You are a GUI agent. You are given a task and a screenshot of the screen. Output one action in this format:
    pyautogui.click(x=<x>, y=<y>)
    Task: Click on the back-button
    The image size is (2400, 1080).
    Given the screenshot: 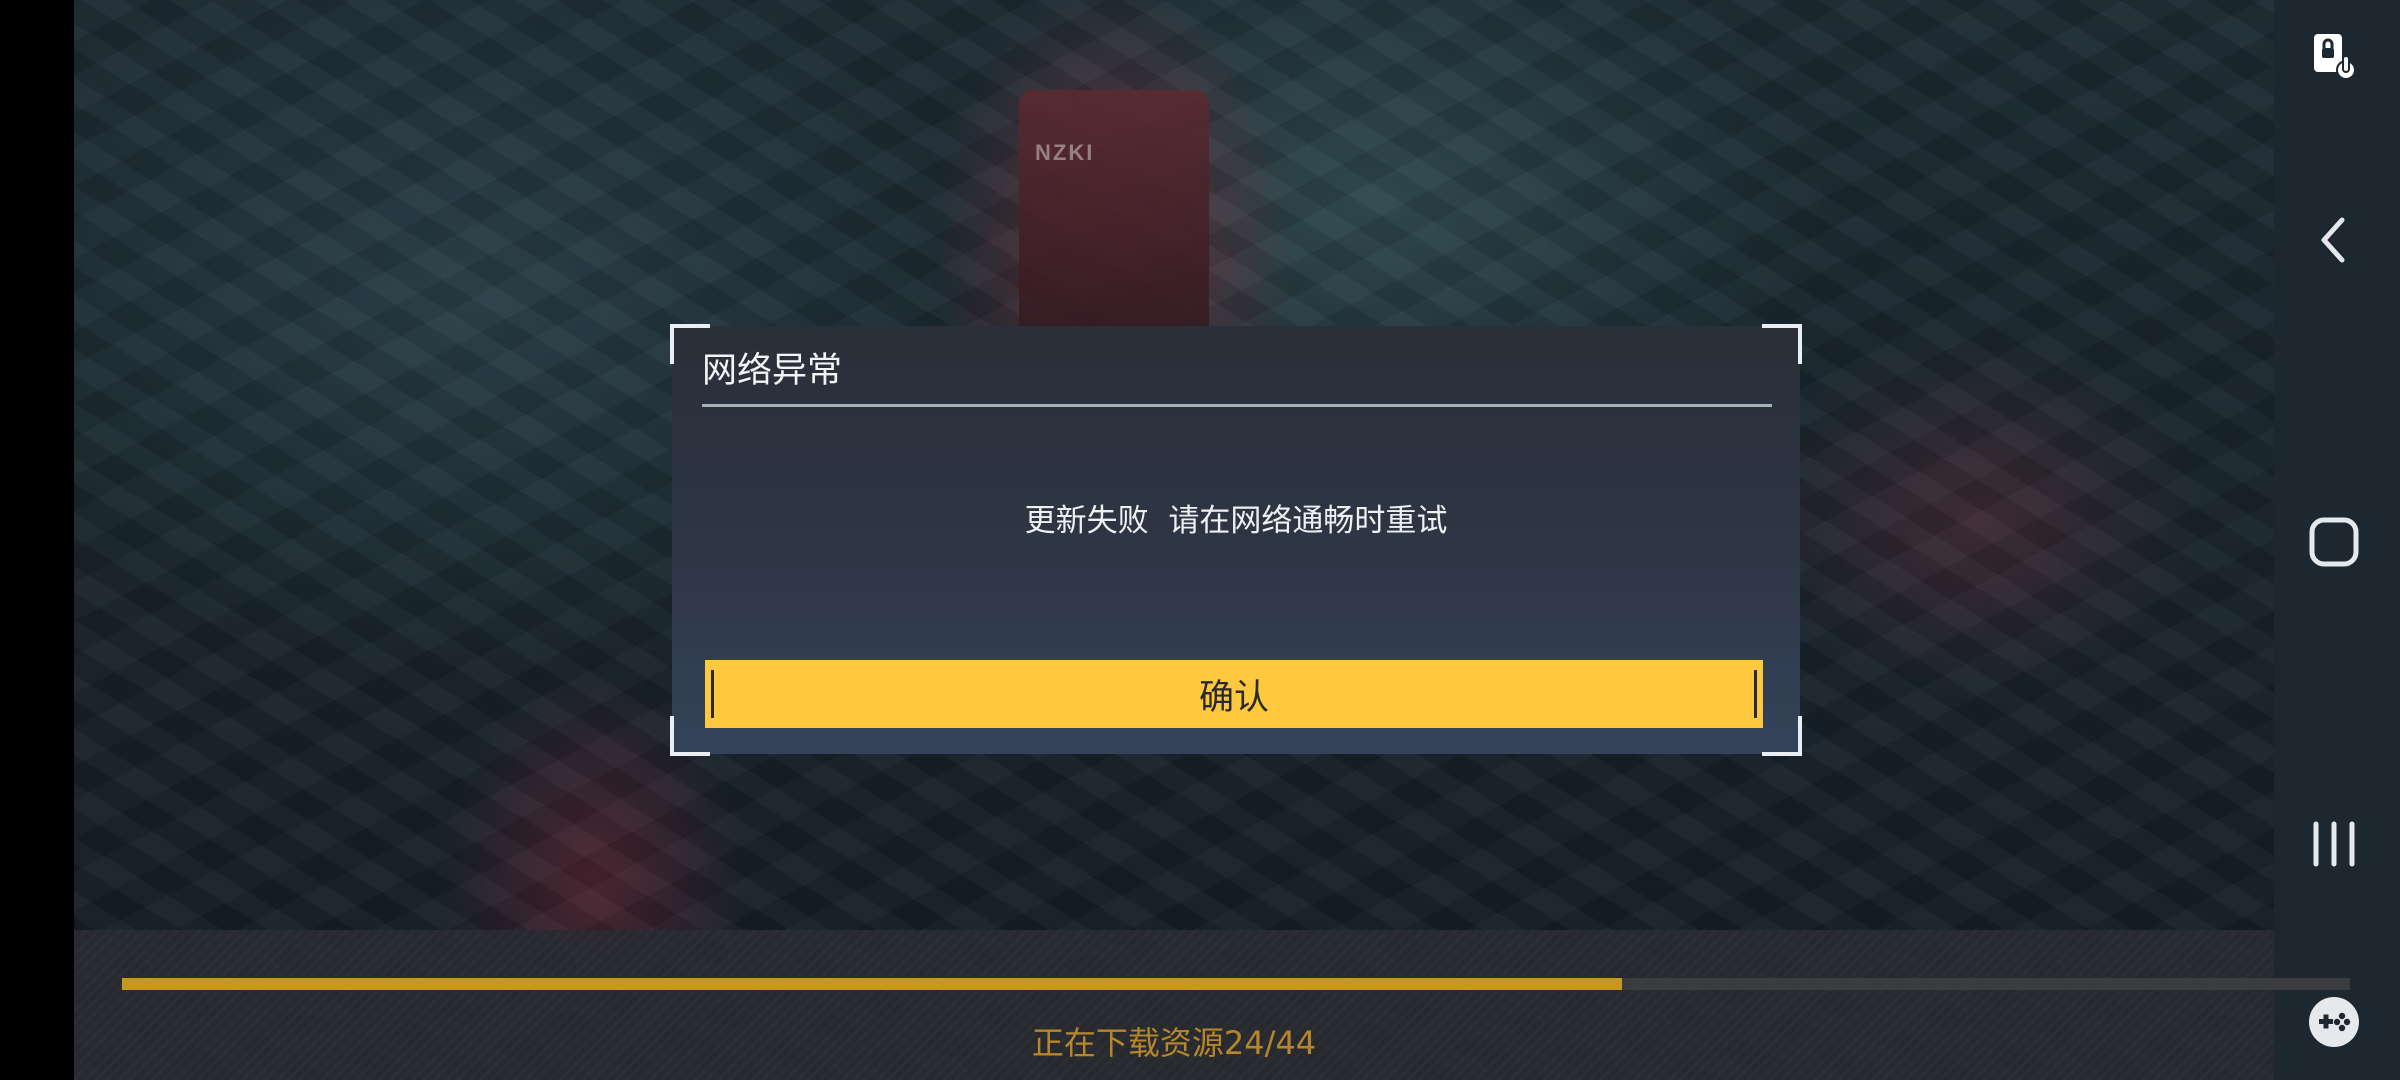 What is the action you would take?
    pyautogui.click(x=2334, y=240)
    